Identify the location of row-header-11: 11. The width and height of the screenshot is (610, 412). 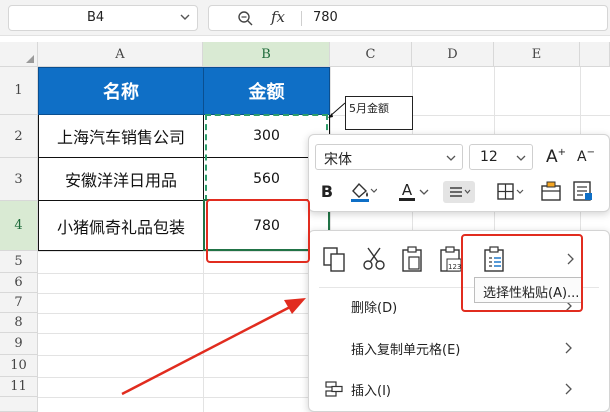
(19, 387).